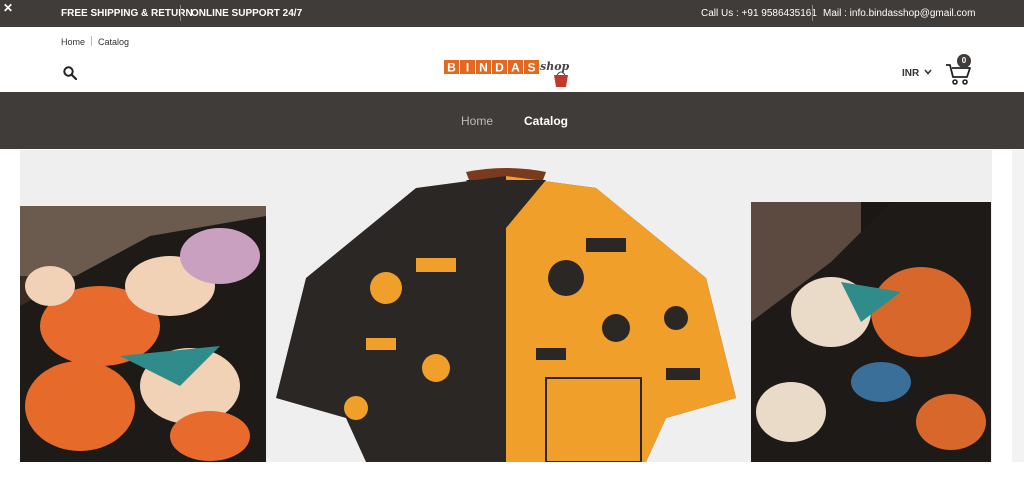  What do you see at coordinates (1018, 306) in the screenshot?
I see `next-slide-peek` at bounding box center [1018, 306].